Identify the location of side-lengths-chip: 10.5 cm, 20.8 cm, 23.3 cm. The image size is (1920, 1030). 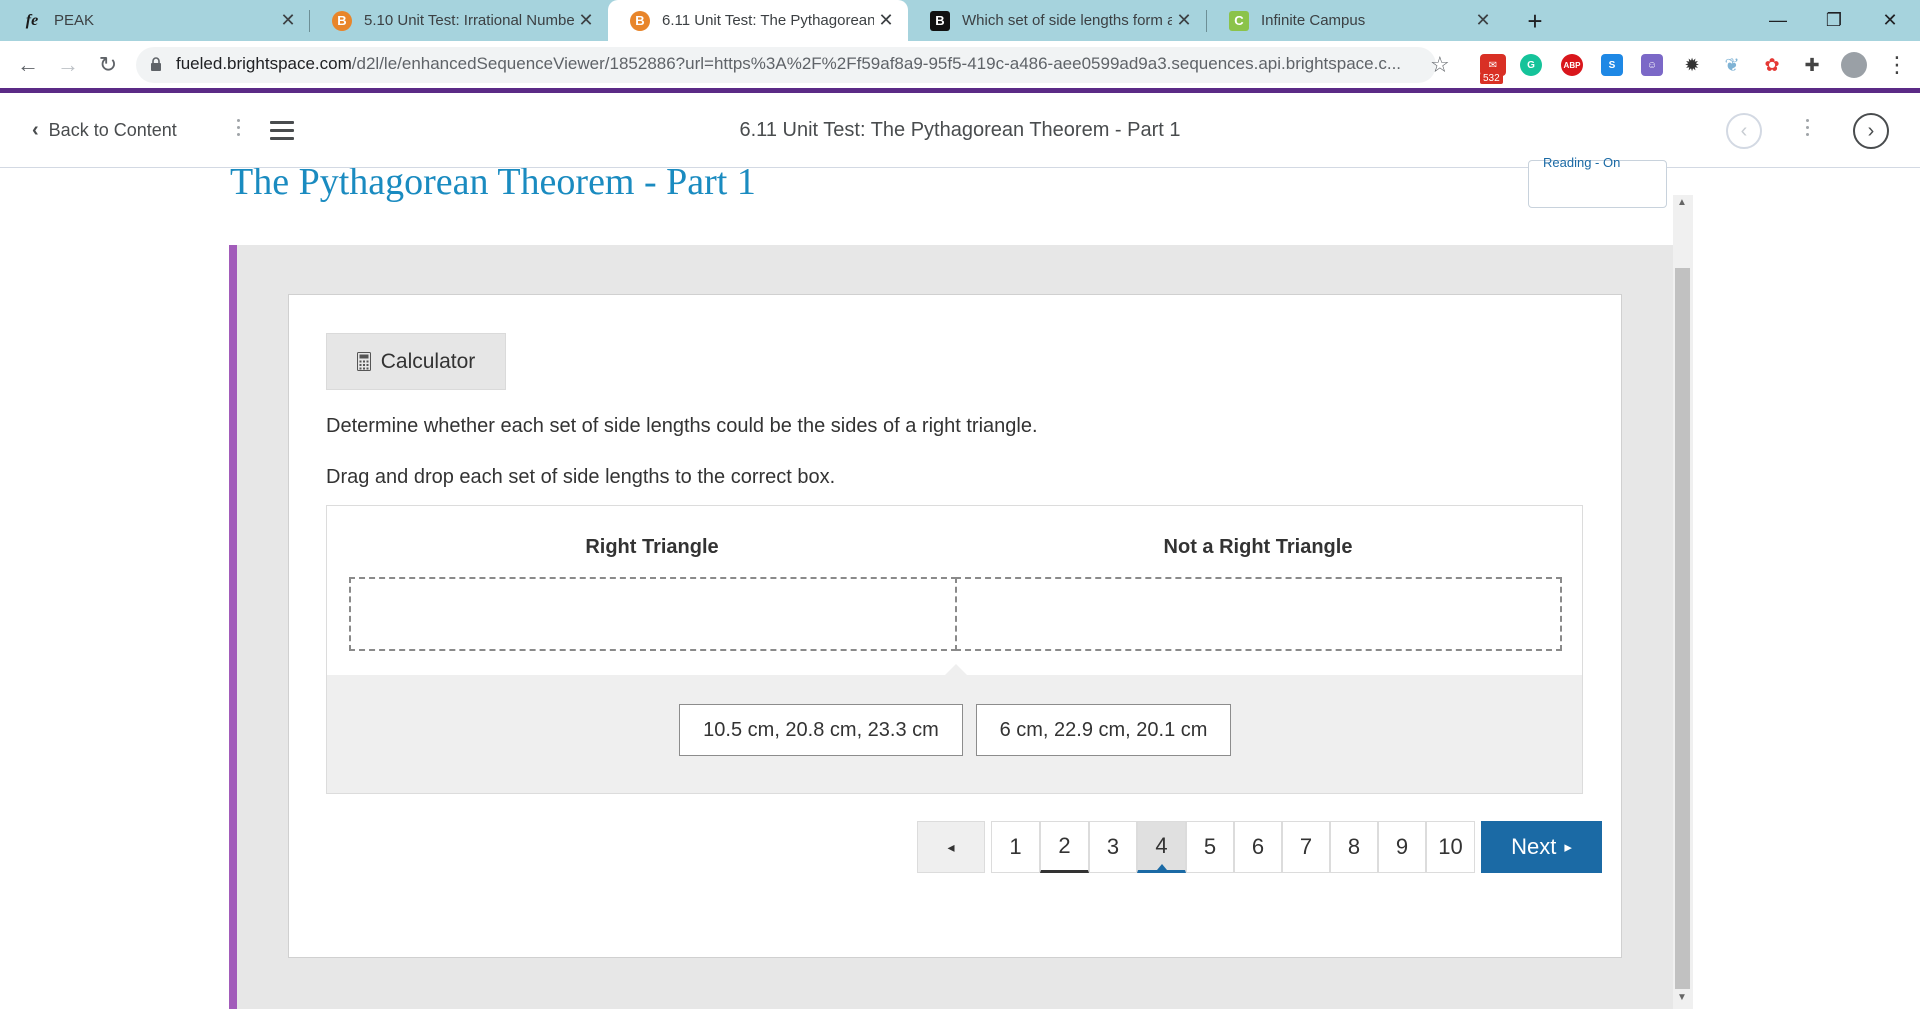
(821, 730).